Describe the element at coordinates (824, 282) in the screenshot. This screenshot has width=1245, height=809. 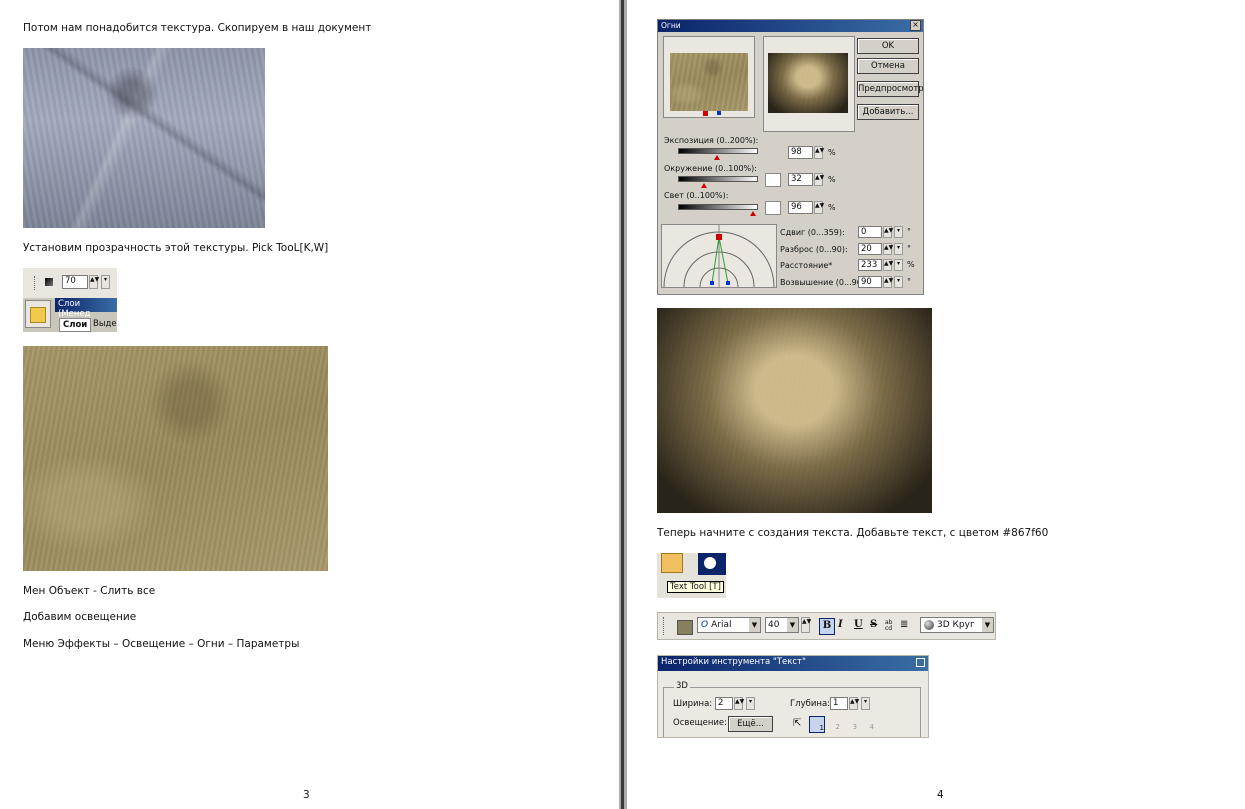
I see `elevation-label: Возвышение (0...90):` at that location.